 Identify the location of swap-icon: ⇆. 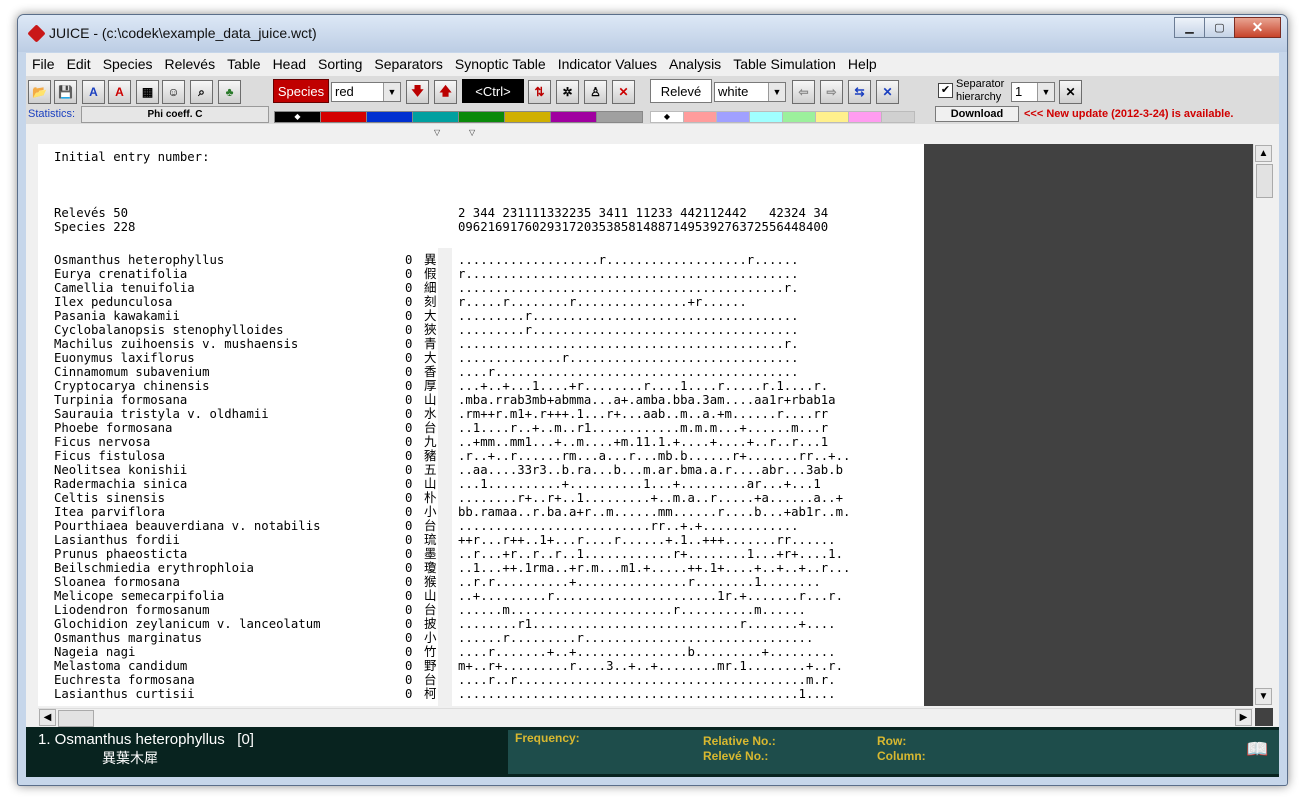
(859, 92).